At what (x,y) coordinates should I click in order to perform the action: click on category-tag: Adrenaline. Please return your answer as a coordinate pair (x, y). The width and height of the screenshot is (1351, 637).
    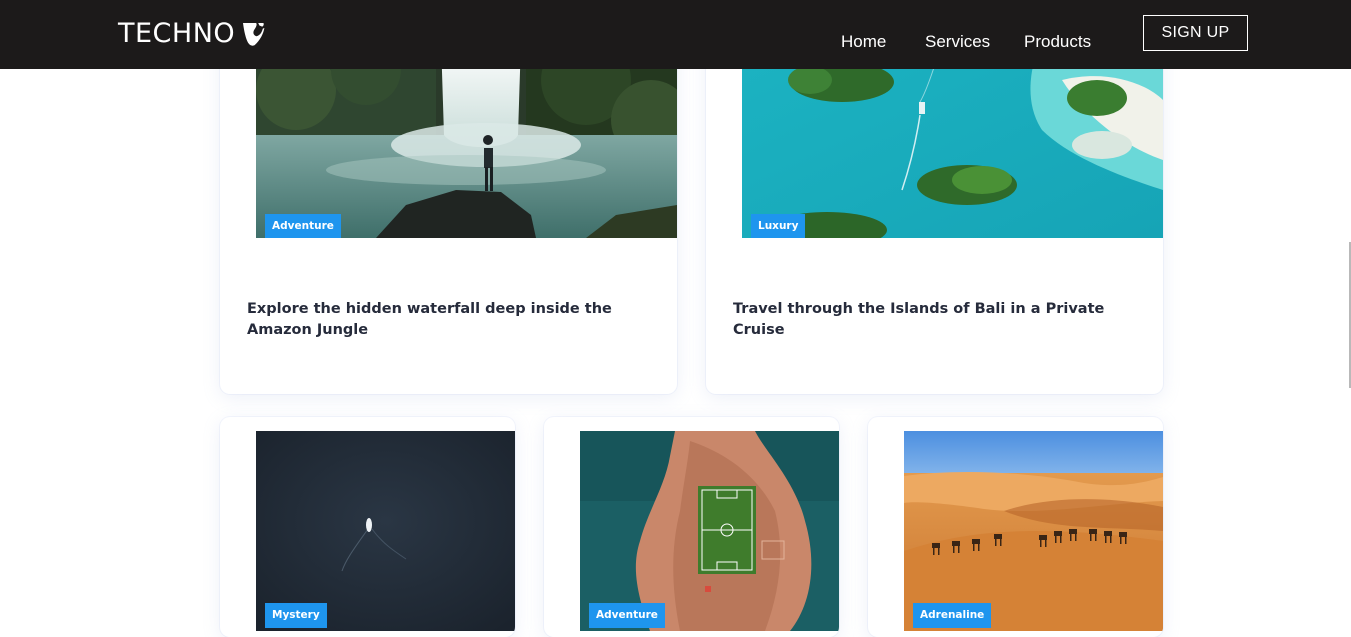
    Looking at the image, I should click on (952, 615).